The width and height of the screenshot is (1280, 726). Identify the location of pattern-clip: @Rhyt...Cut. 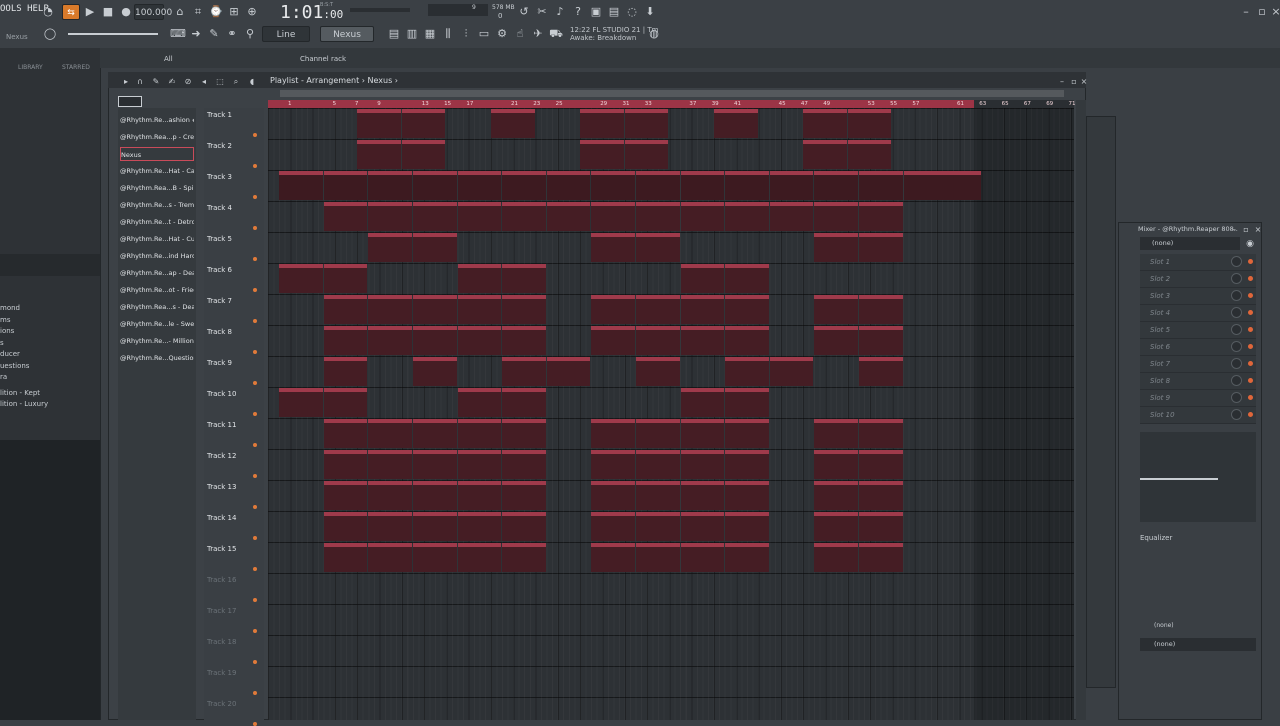
(345, 340).